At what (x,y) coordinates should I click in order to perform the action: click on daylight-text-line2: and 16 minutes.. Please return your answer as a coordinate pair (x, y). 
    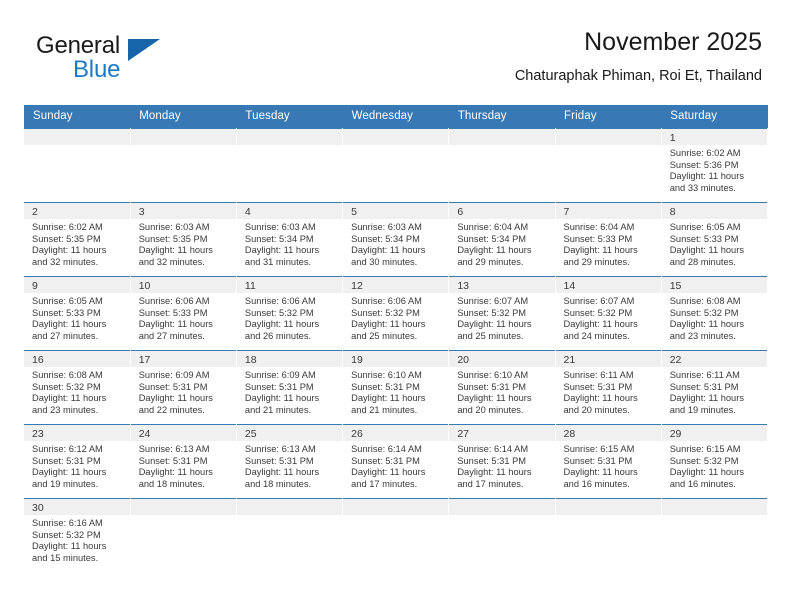
    Looking at the image, I should click on (596, 483).